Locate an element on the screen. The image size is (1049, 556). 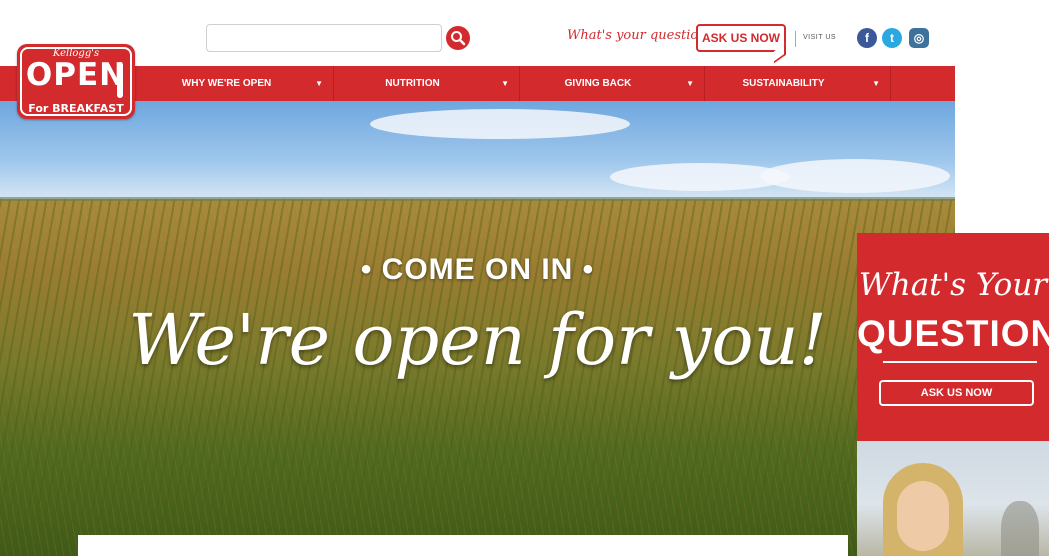
spoon-icon is located at coordinates (120, 80).